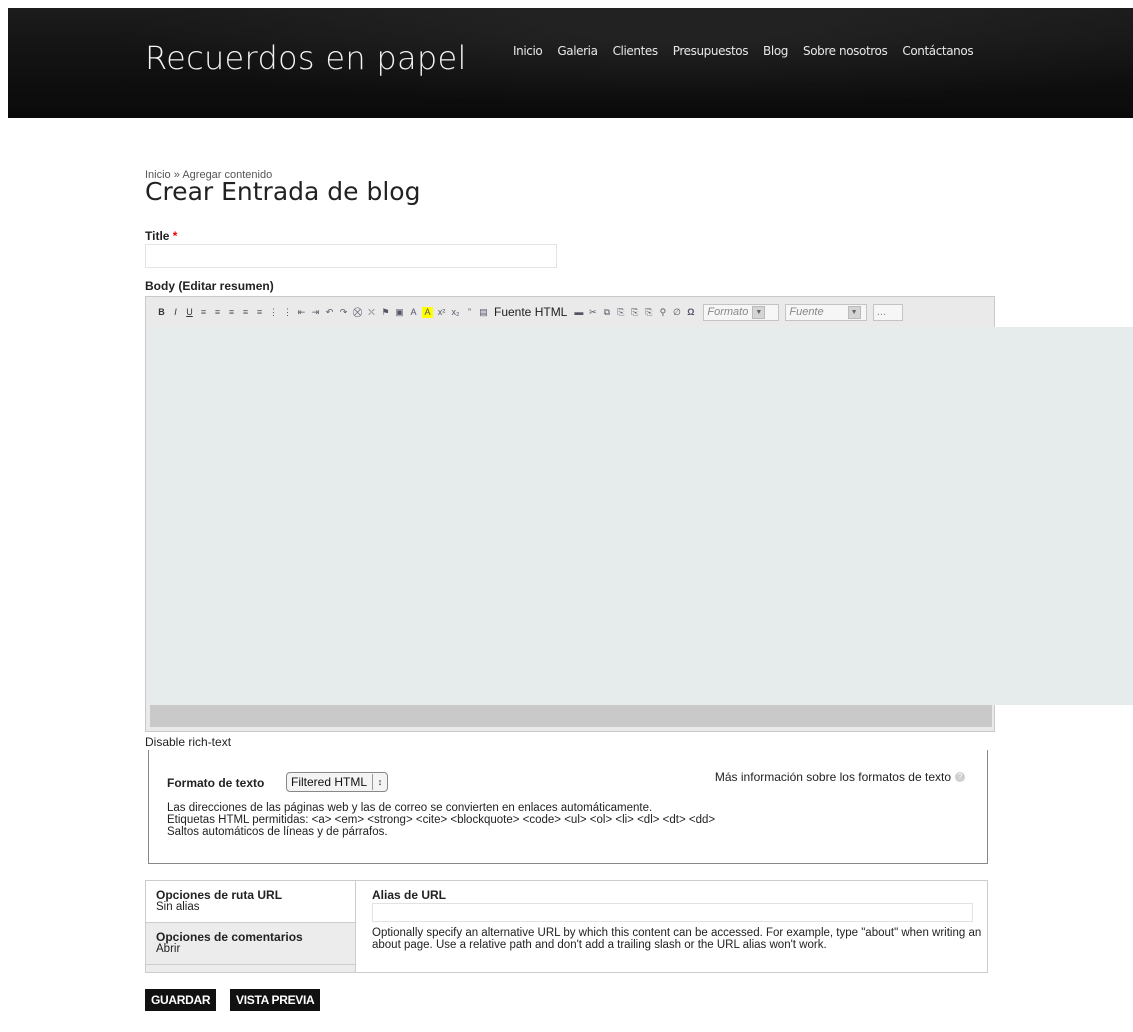 The height and width of the screenshot is (1032, 1133). Describe the element at coordinates (413, 312) in the screenshot. I see `text-color-icon: A` at that location.